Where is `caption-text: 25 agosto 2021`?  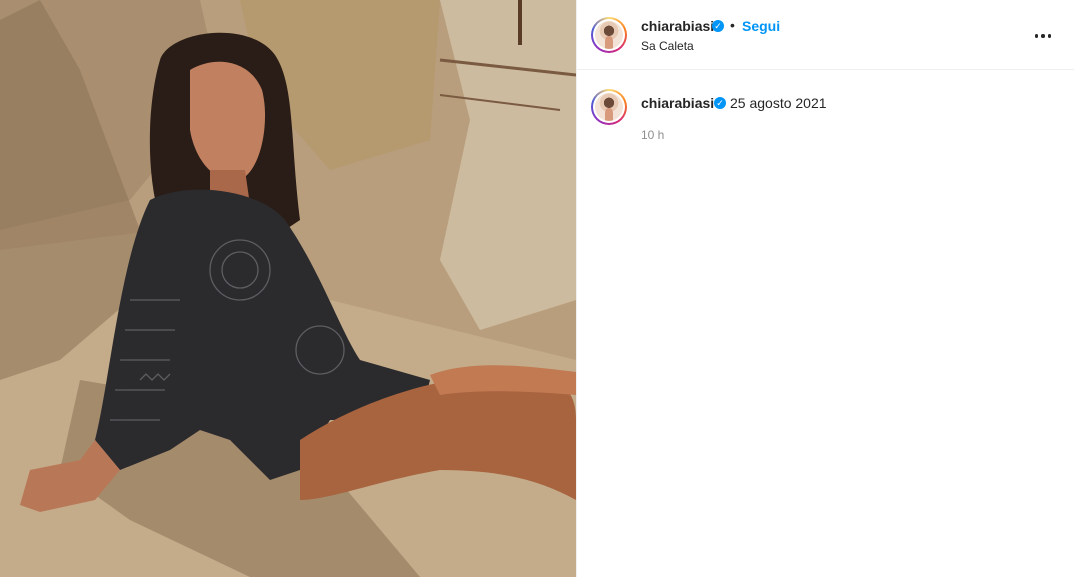
caption-text: 25 agosto 2021 is located at coordinates (778, 103).